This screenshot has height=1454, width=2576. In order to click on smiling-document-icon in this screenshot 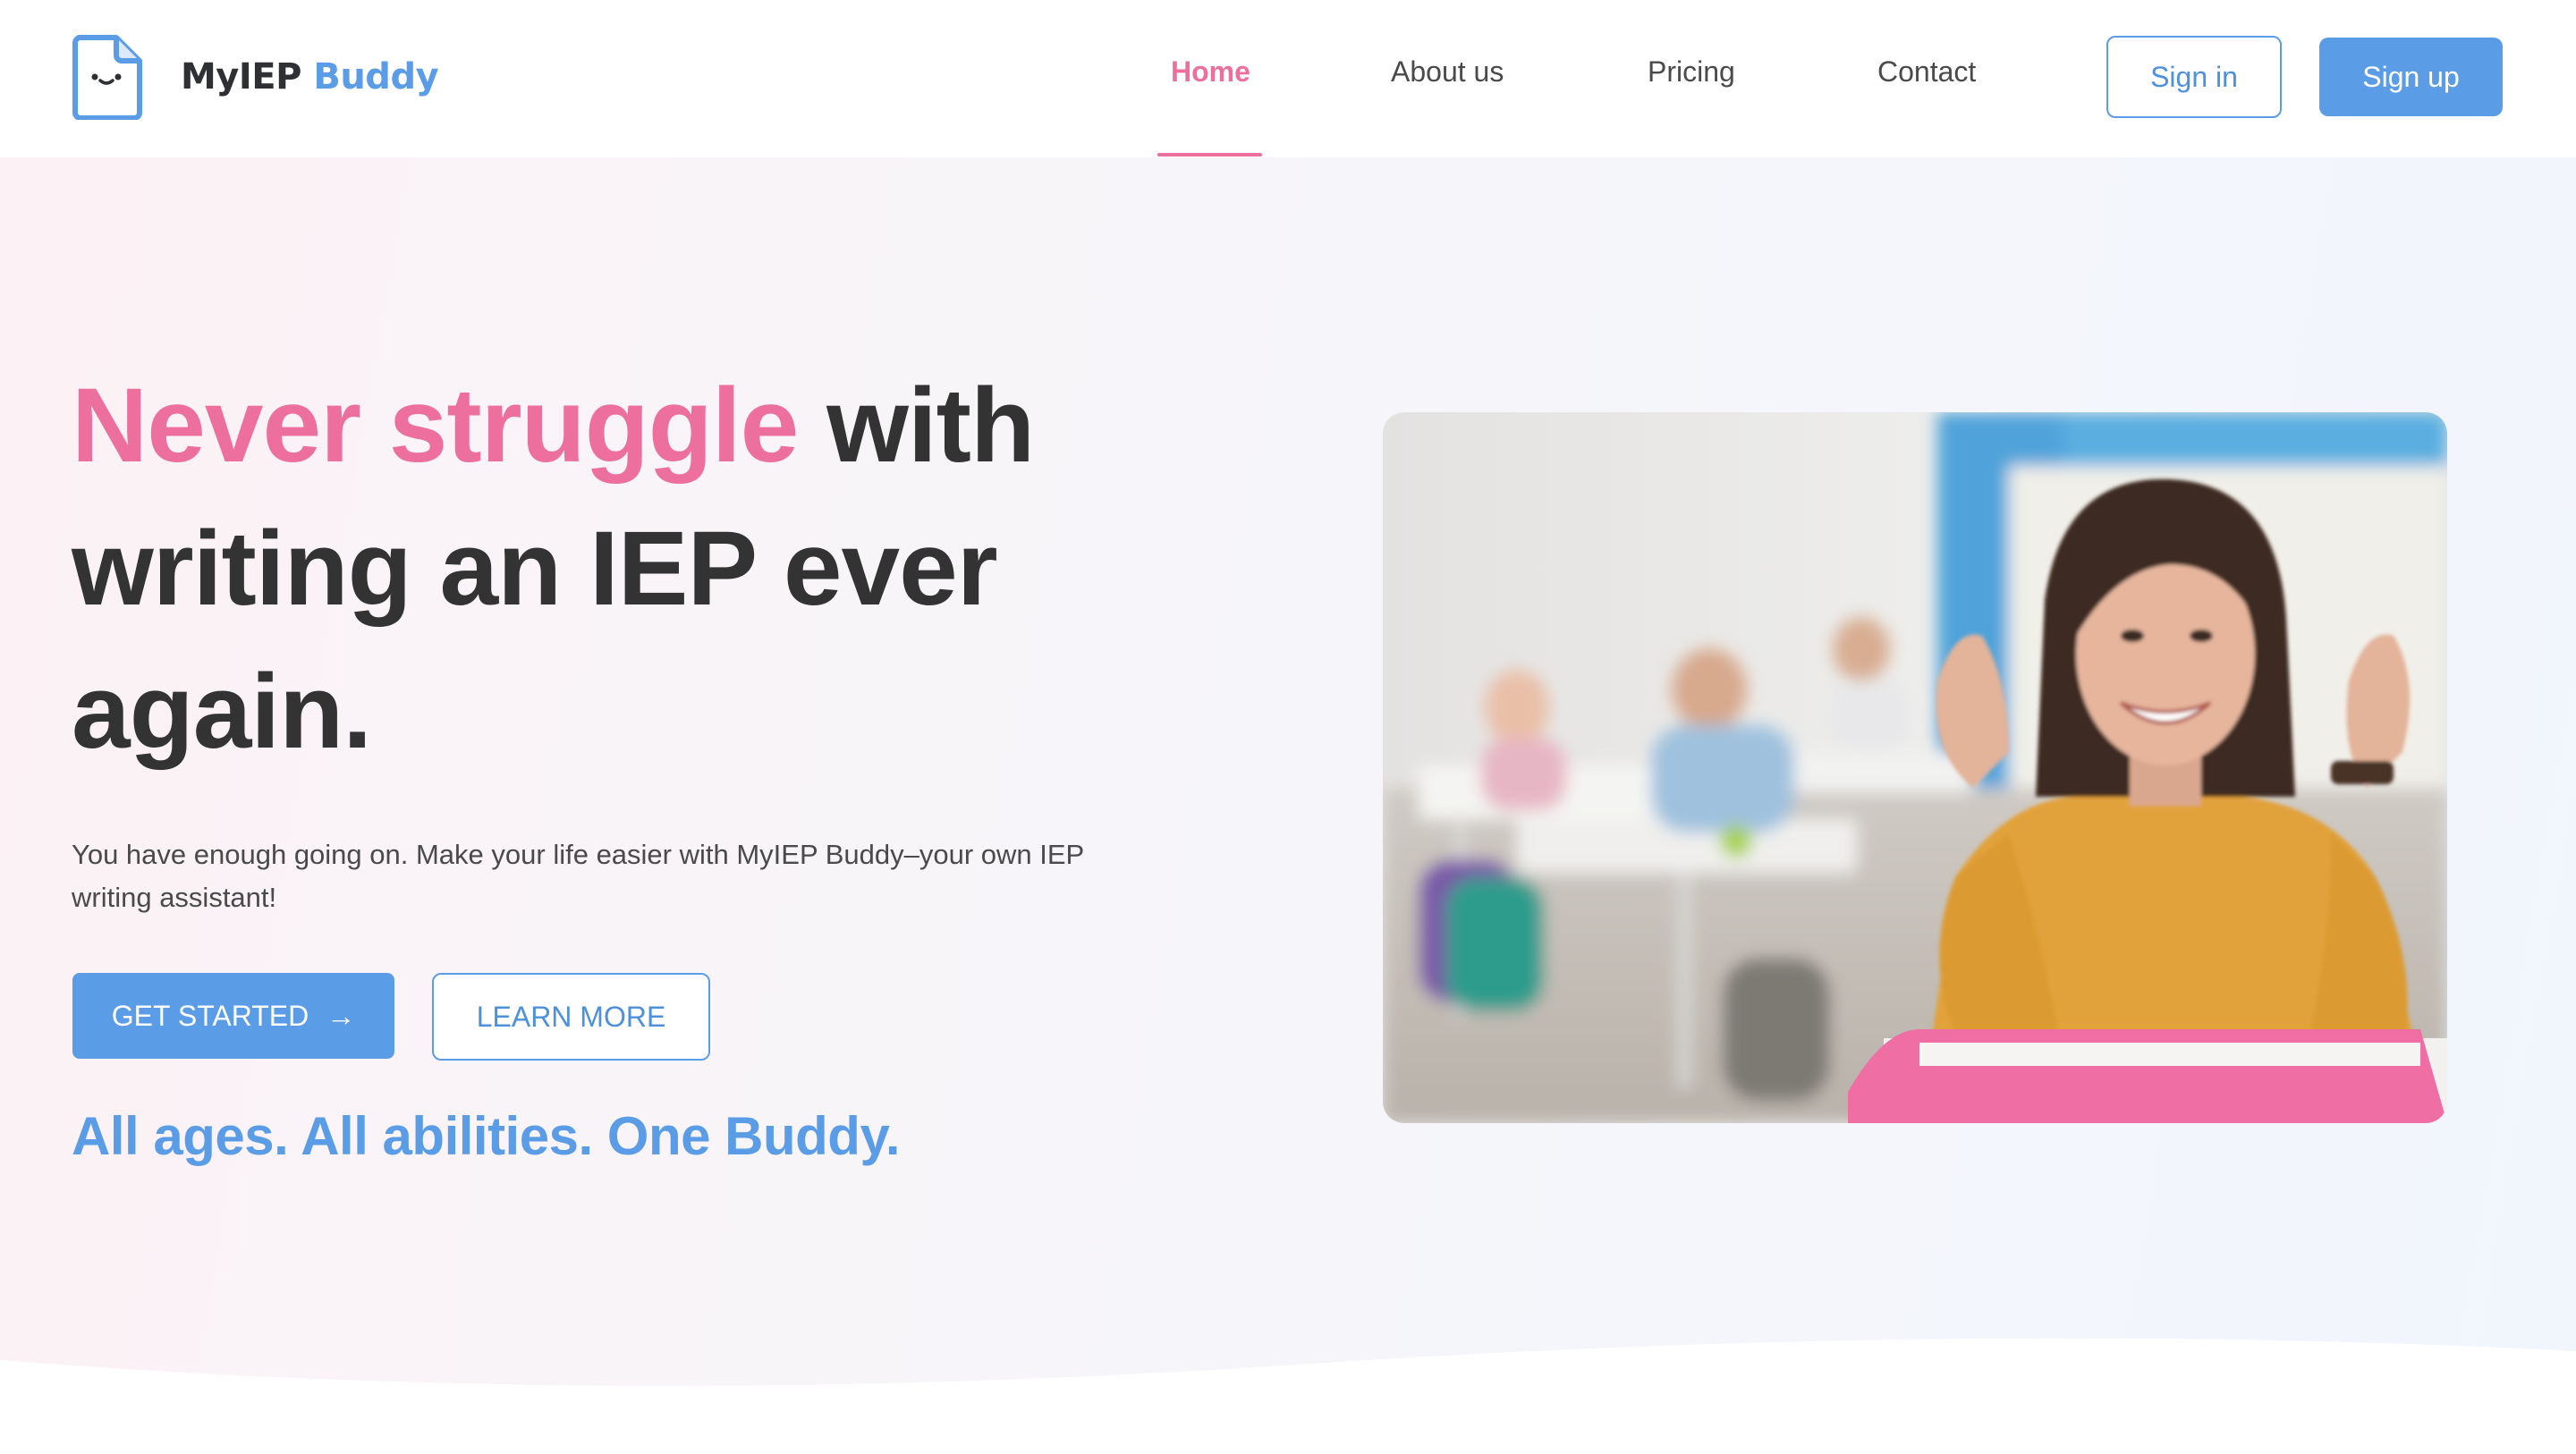, I will do `click(107, 77)`.